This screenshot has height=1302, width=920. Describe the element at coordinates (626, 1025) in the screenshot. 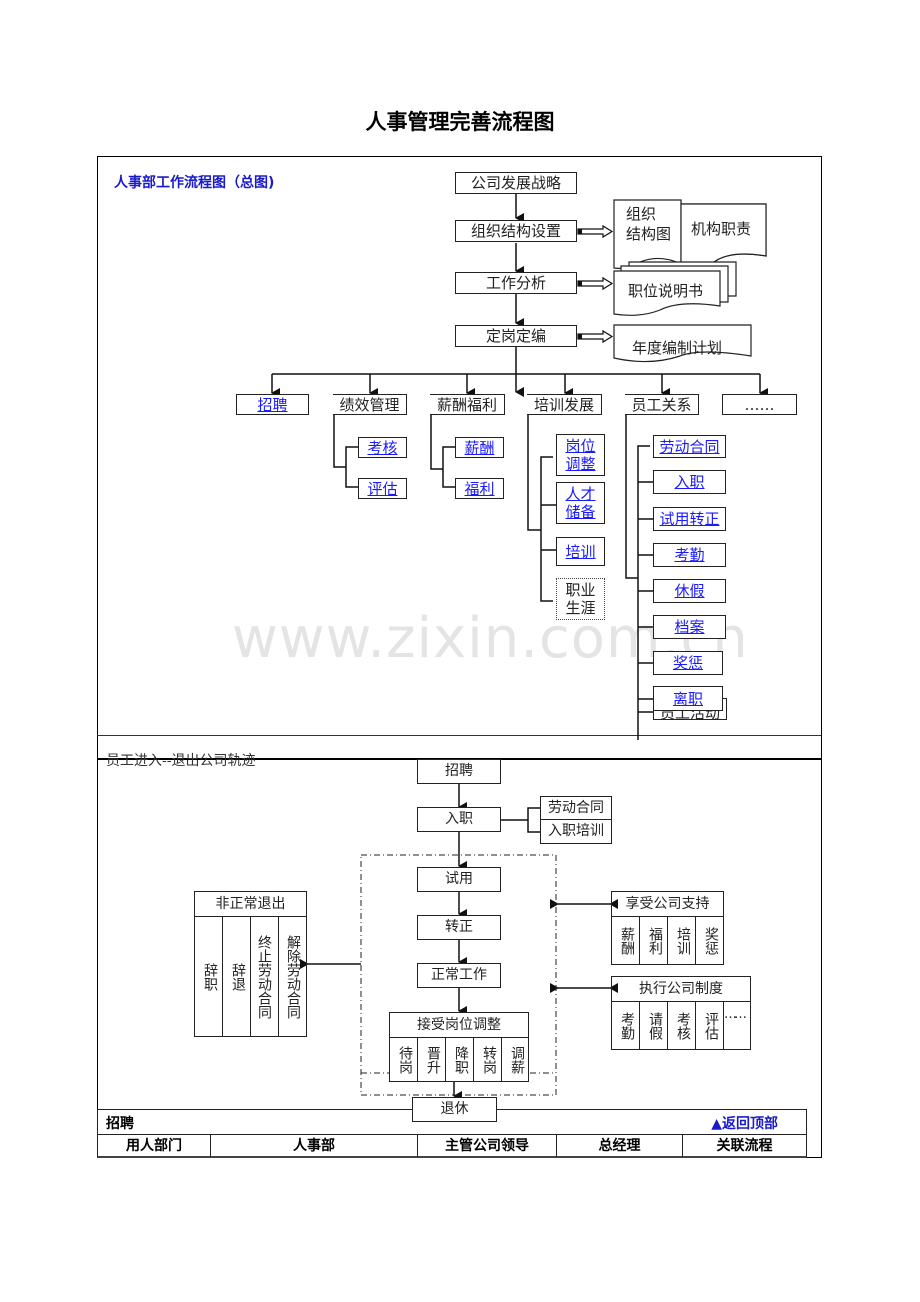

I see `rules-item: 考勤` at that location.